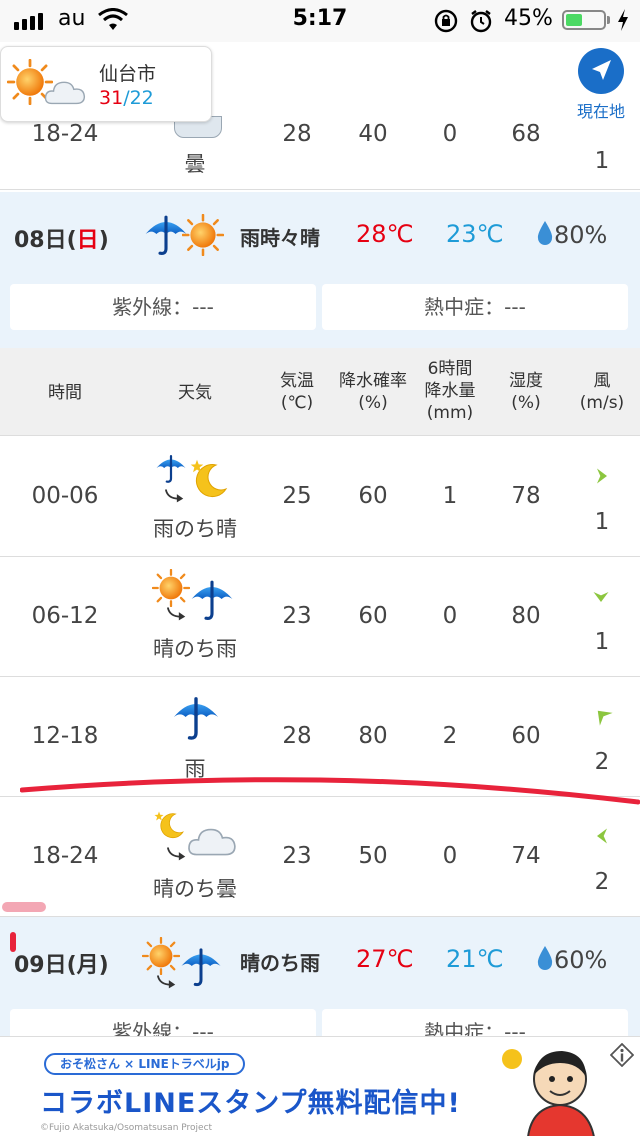 The image size is (640, 1136). I want to click on col-humidity: 湿度 (%), so click(526, 392).